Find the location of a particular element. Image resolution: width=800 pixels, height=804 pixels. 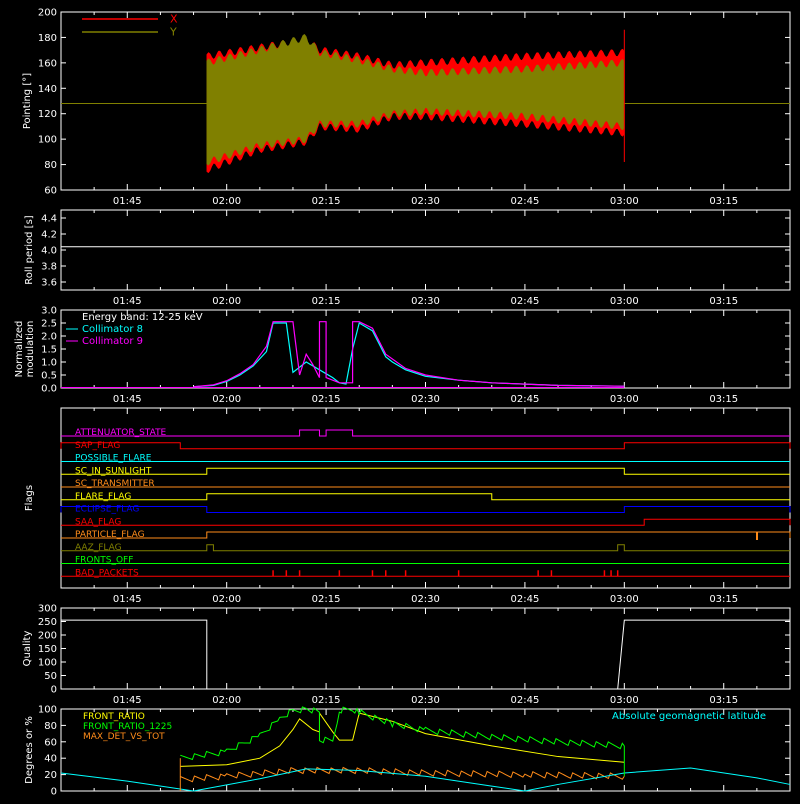

flag-line-sc_in_sunlight is located at coordinates (425, 471).